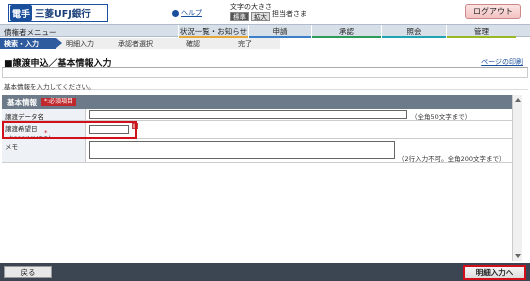 This screenshot has width=530, height=281. I want to click on tab-application: 申請, so click(279, 31).